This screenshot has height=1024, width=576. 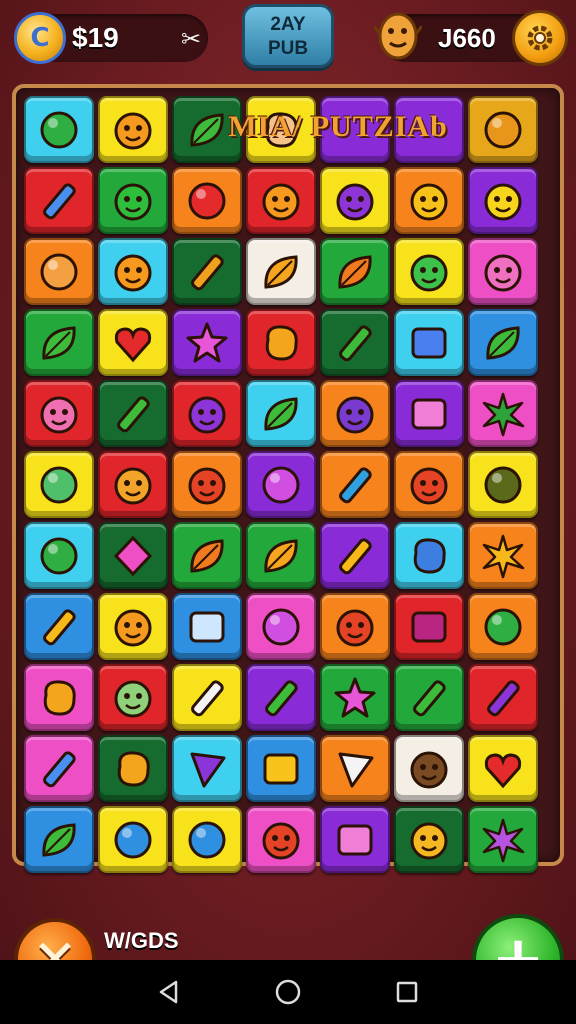 I want to click on letter-p-icon, so click(x=281, y=768).